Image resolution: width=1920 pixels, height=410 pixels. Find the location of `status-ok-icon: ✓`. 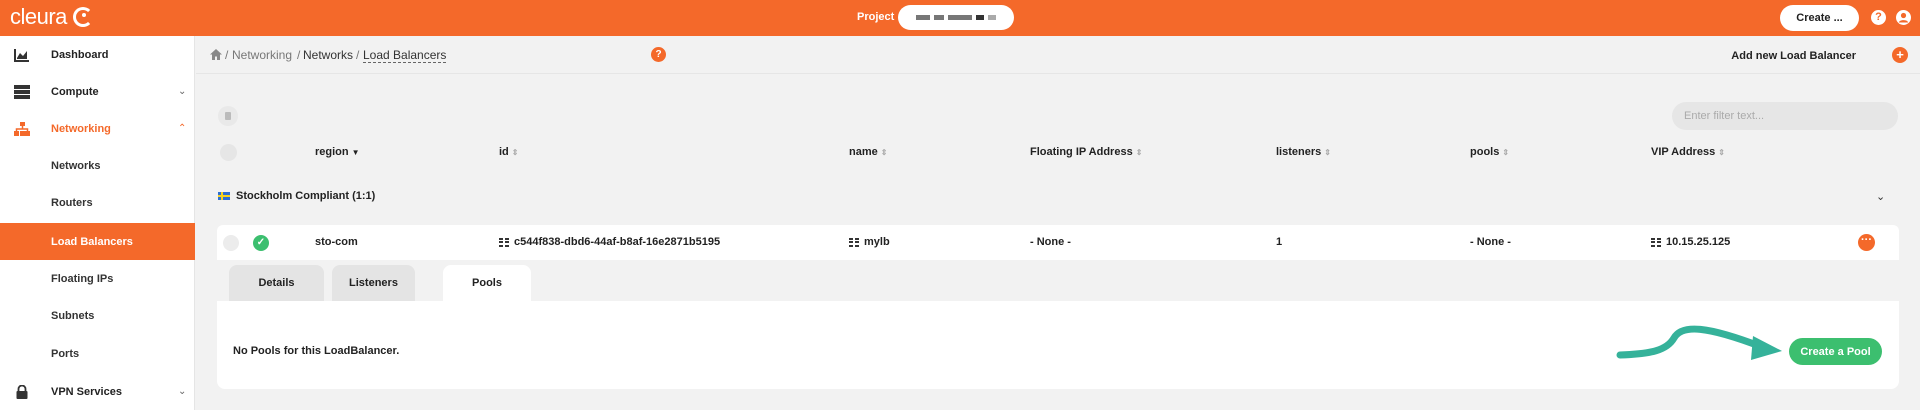

status-ok-icon: ✓ is located at coordinates (261, 243).